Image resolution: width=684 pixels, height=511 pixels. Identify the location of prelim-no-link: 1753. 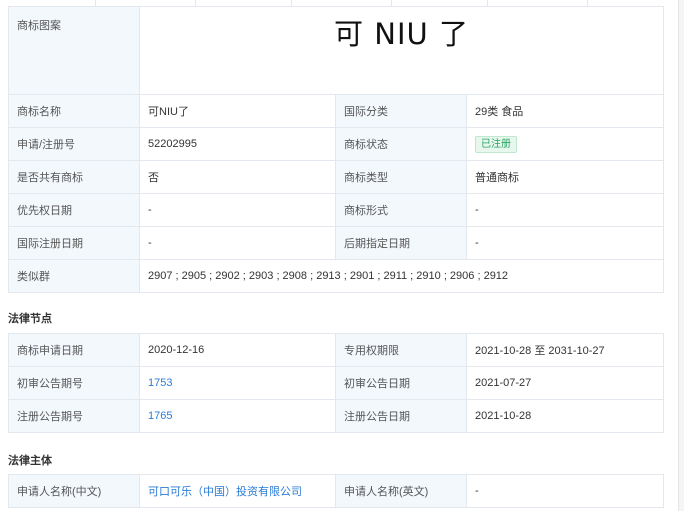
(160, 383).